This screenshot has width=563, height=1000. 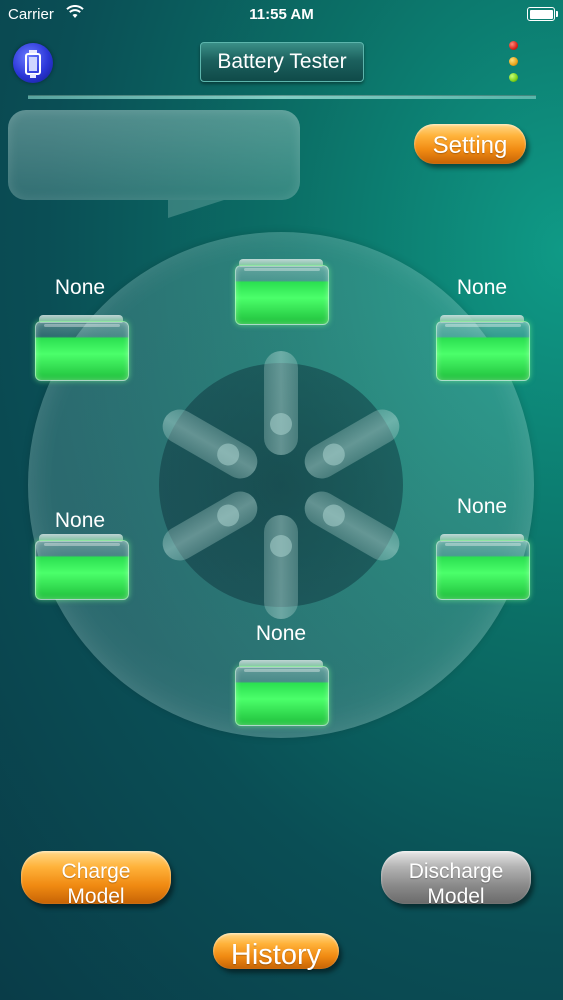 I want to click on history-button: History, so click(x=276, y=952).